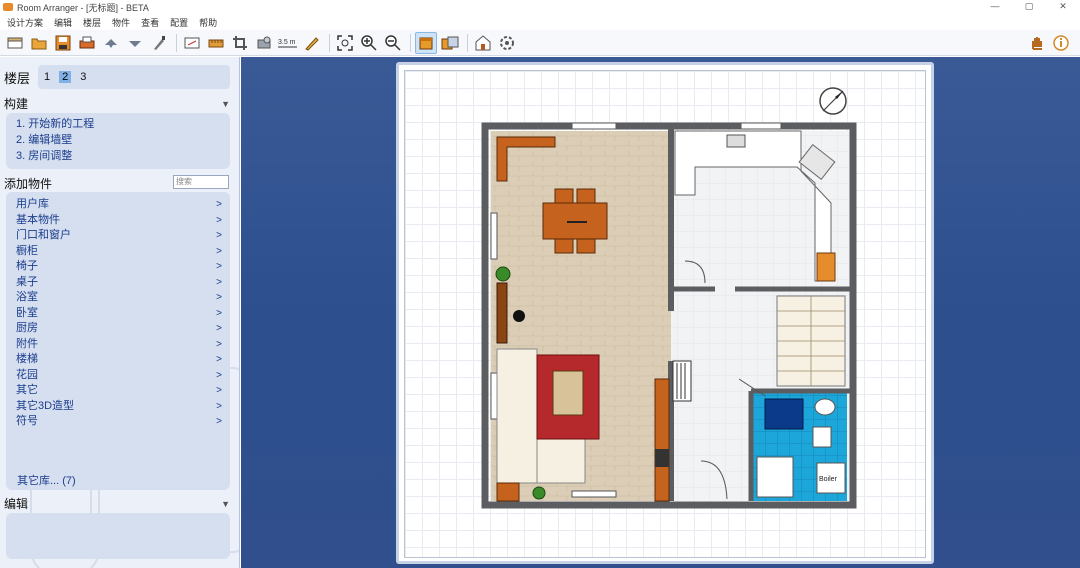  I want to click on floor-tab-1: 1, so click(47, 77).